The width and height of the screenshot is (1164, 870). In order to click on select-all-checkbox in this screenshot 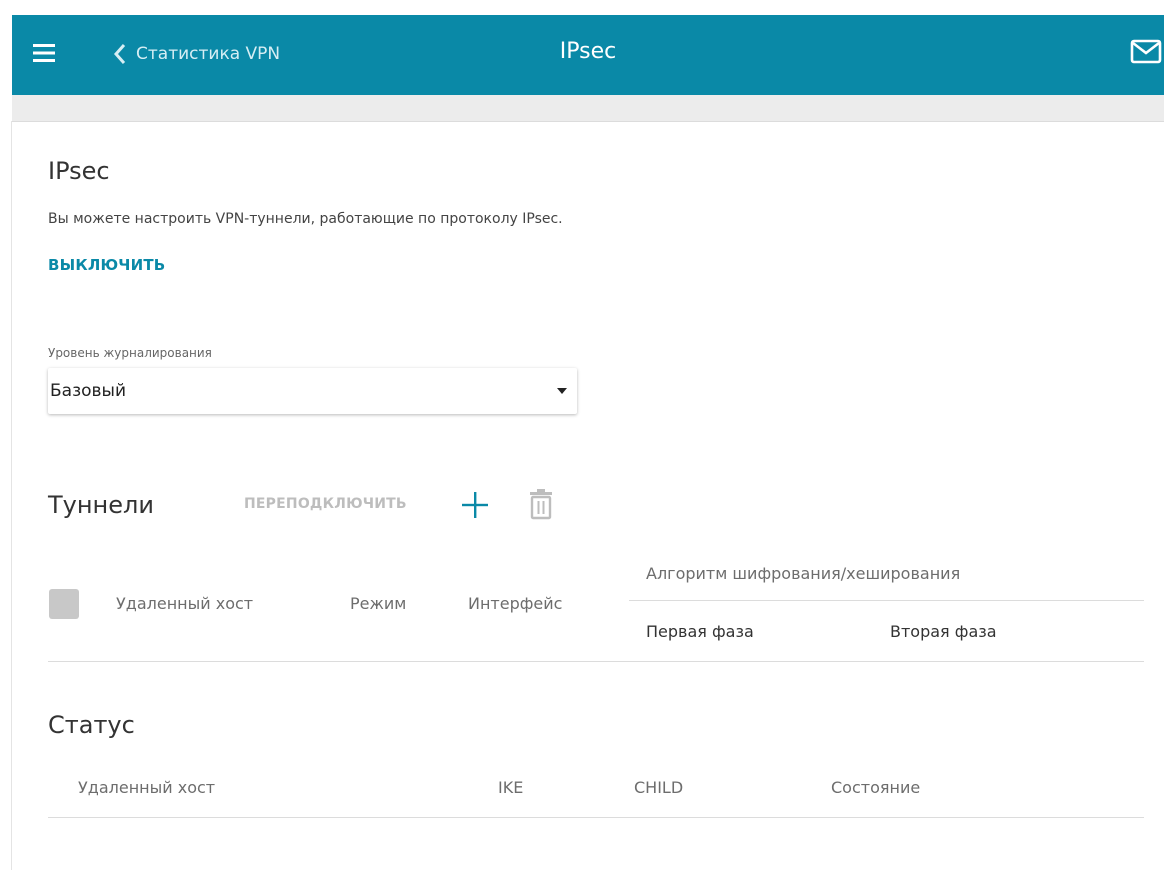, I will do `click(64, 604)`.